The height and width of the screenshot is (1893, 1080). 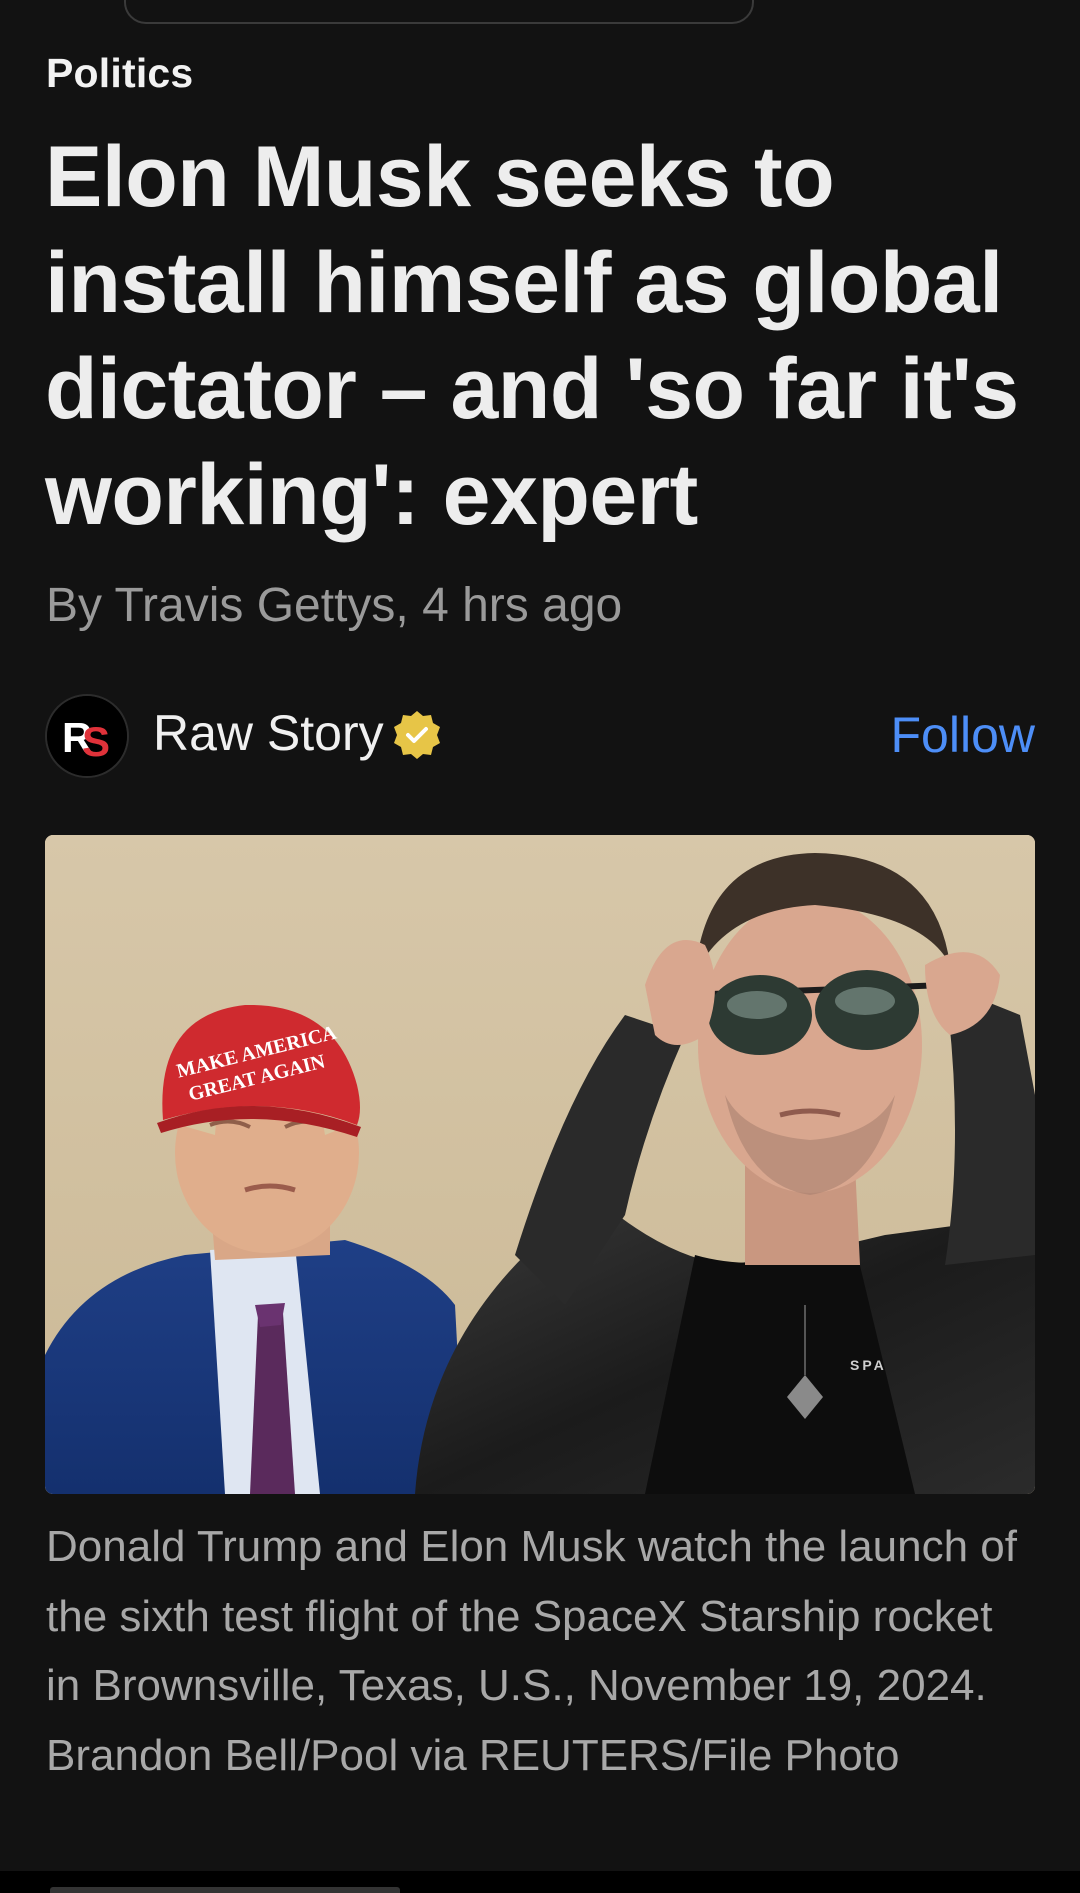 I want to click on source-row: R S Raw Story Follow, so click(x=540, y=736).